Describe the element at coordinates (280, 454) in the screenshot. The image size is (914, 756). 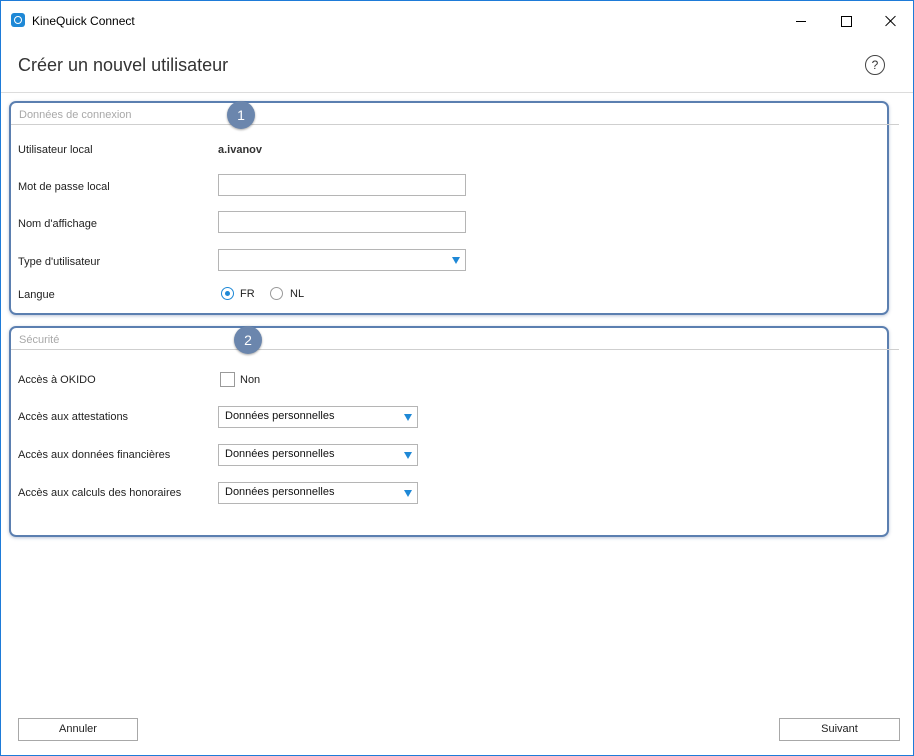
I see `financial-value: Données personnelles` at that location.